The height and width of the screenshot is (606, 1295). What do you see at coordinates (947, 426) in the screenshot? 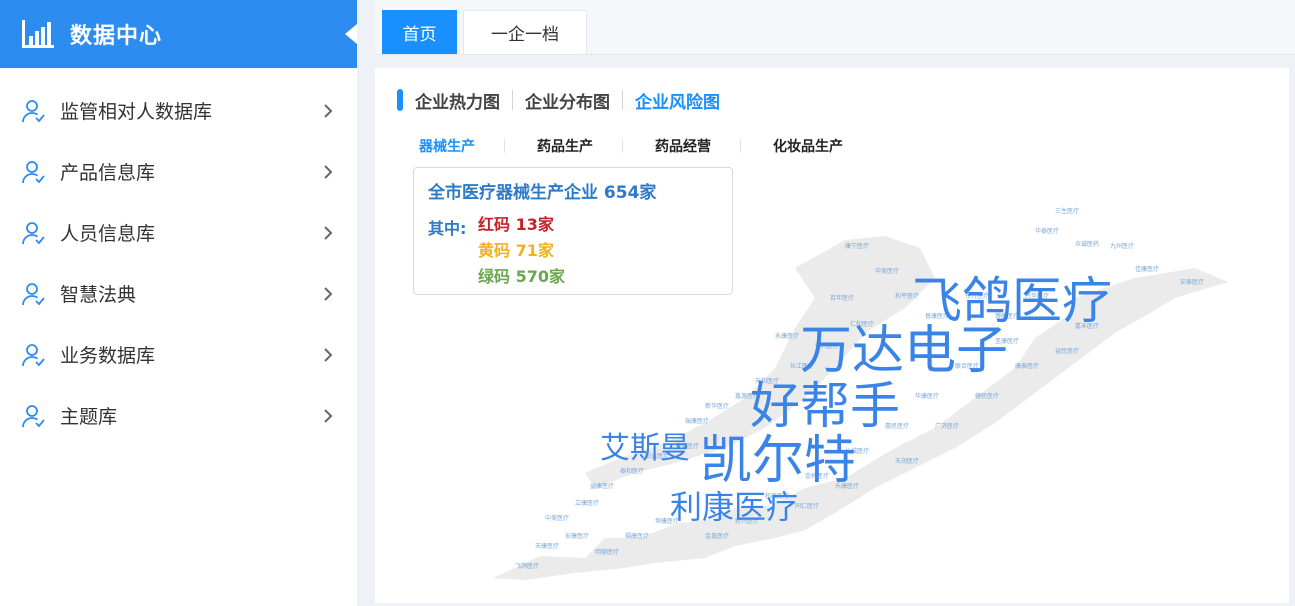
I see `svg-text: 广济医疗` at bounding box center [947, 426].